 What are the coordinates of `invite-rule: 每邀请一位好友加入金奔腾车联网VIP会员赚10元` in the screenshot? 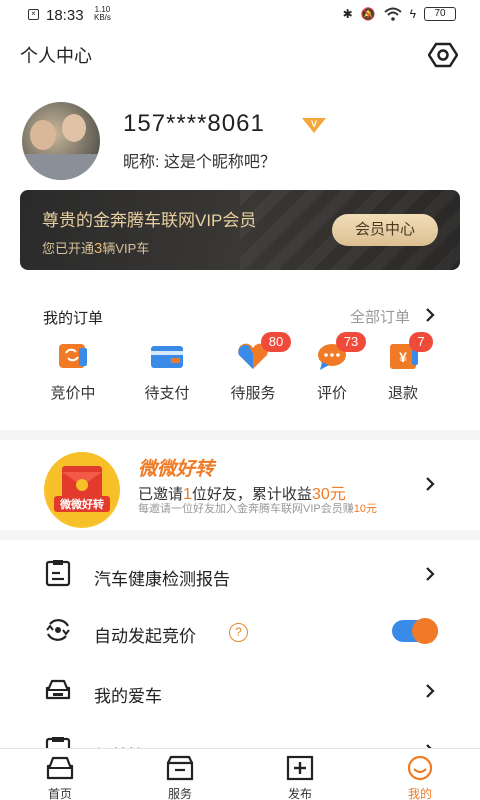 It's located at (257, 509).